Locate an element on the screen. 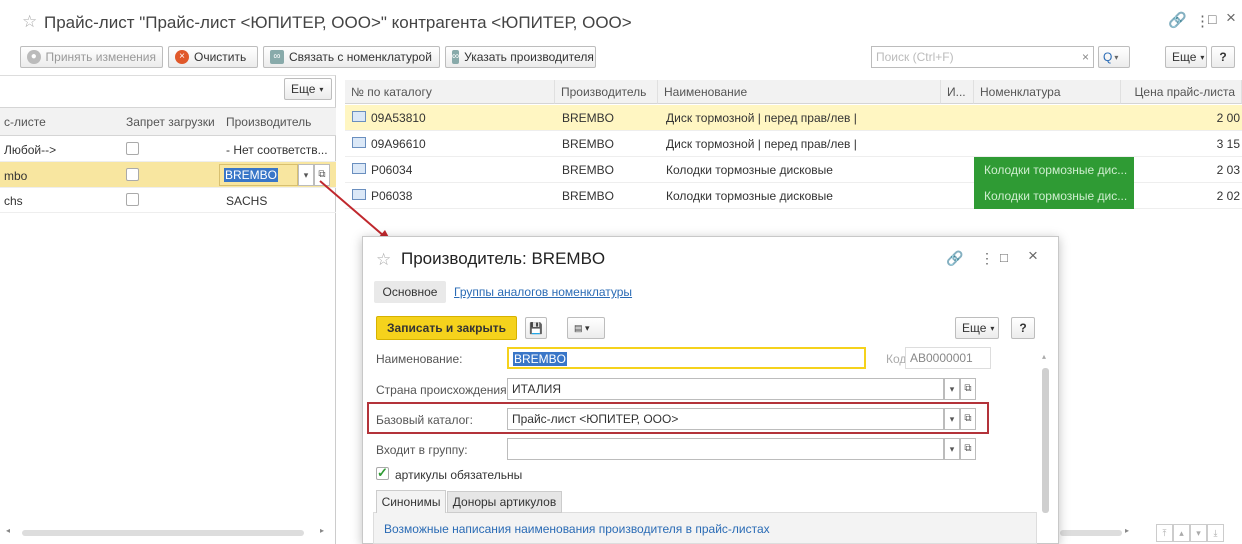  dialog-link-icon: 🔗 is located at coordinates (954, 258).